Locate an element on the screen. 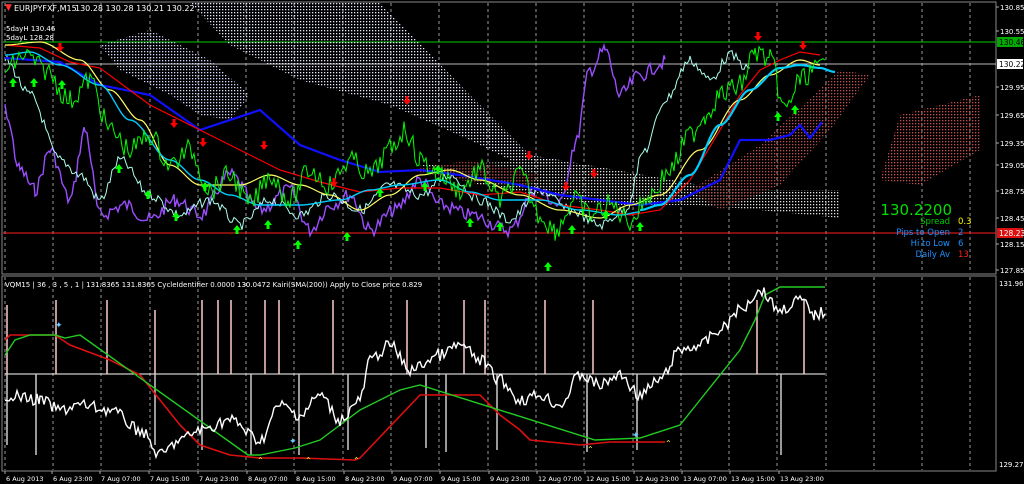 Image resolution: width=1024 pixels, height=484 pixels. axis-label: 128.75 is located at coordinates (1012, 192).